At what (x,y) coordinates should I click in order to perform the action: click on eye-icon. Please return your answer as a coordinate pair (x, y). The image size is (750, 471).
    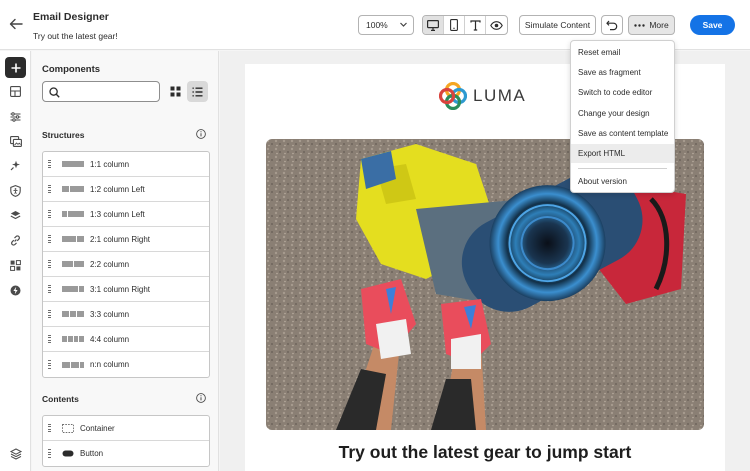
    Looking at the image, I should click on (496, 25).